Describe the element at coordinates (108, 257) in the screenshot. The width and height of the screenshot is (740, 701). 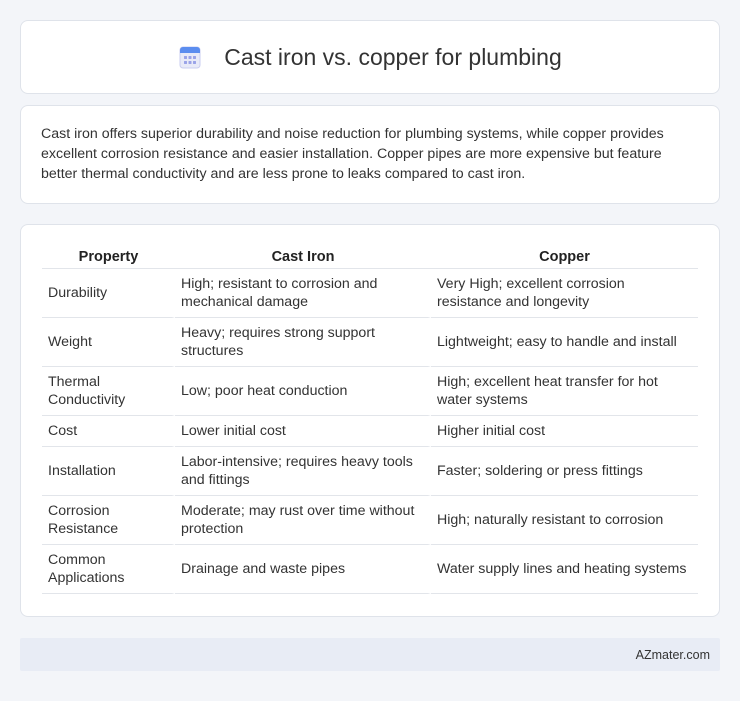
I see `header-property: Property` at that location.